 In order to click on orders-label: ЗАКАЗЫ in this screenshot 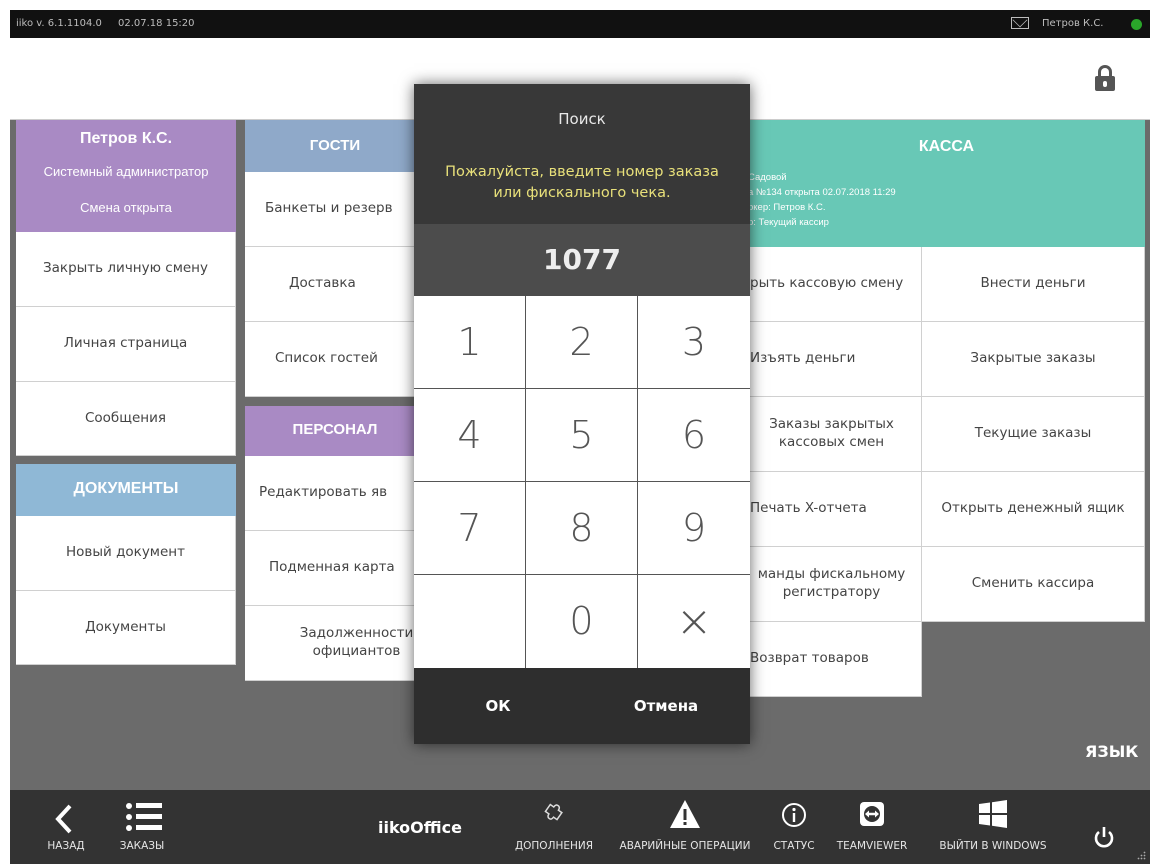, I will do `click(142, 846)`.